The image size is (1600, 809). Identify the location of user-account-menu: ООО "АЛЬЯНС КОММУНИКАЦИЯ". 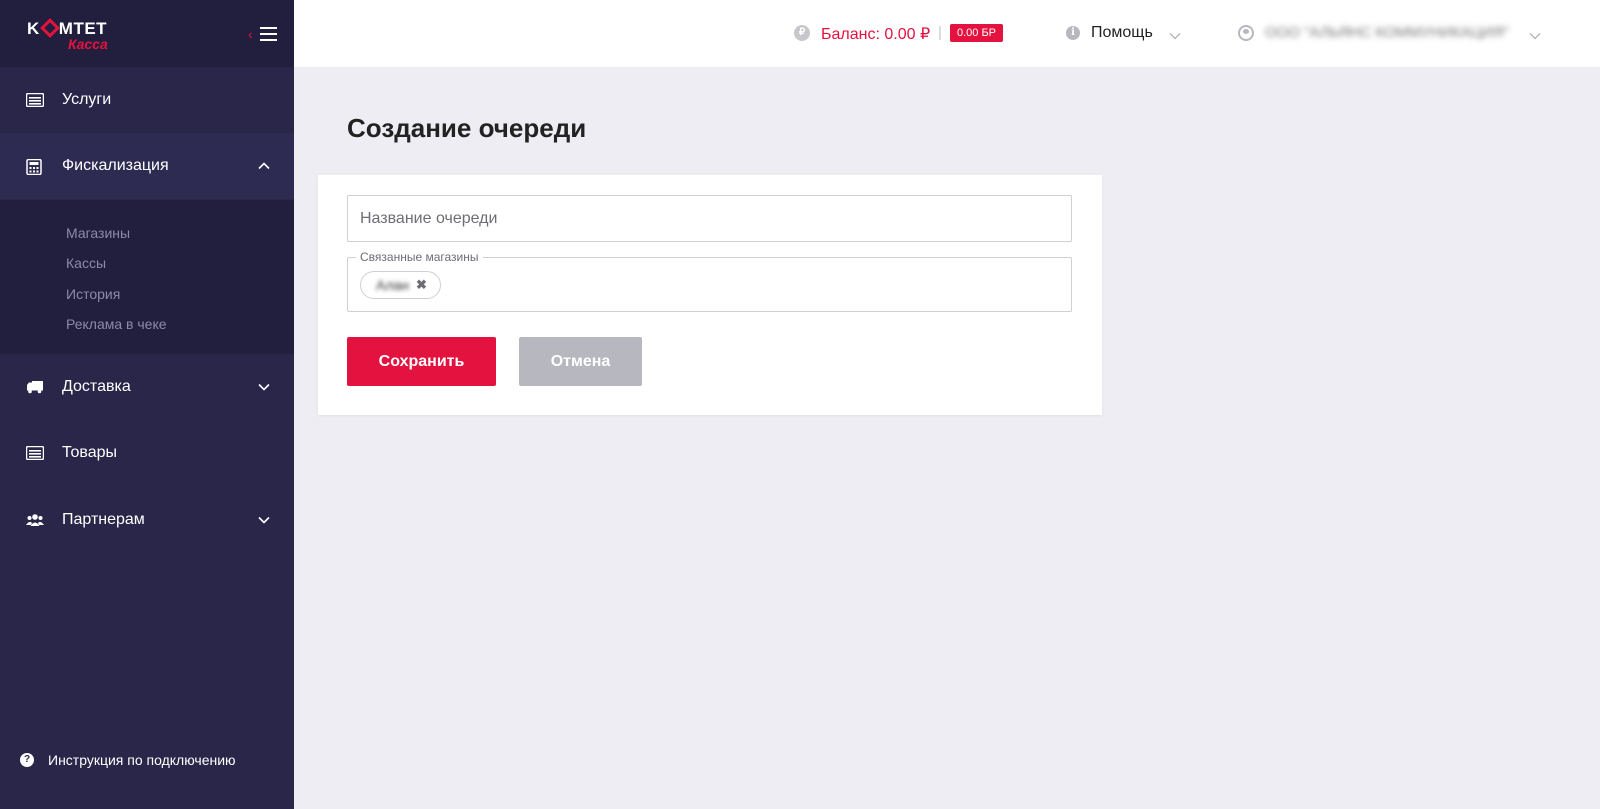
(1387, 32).